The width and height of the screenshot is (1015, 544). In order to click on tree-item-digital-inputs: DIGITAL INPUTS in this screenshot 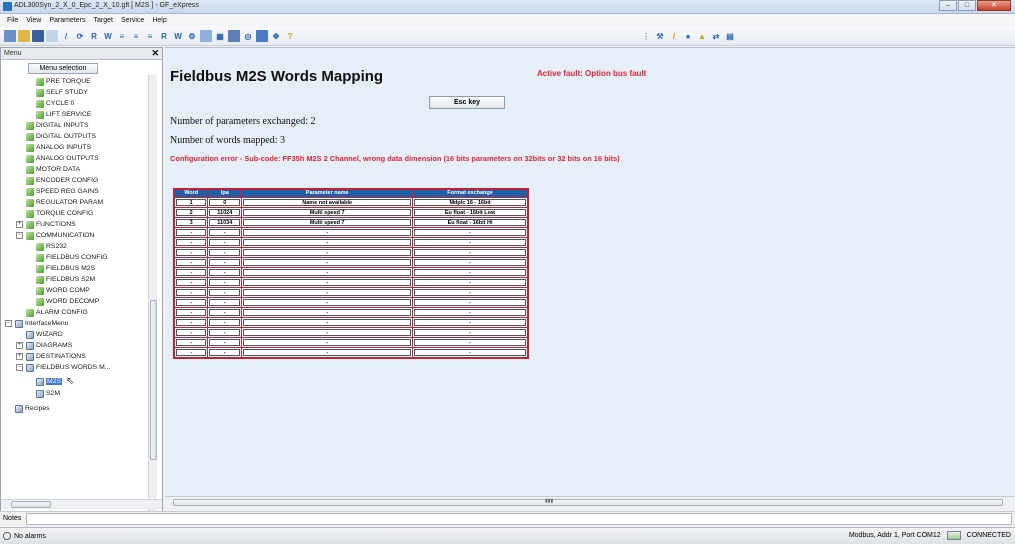, I will do `click(57, 125)`.